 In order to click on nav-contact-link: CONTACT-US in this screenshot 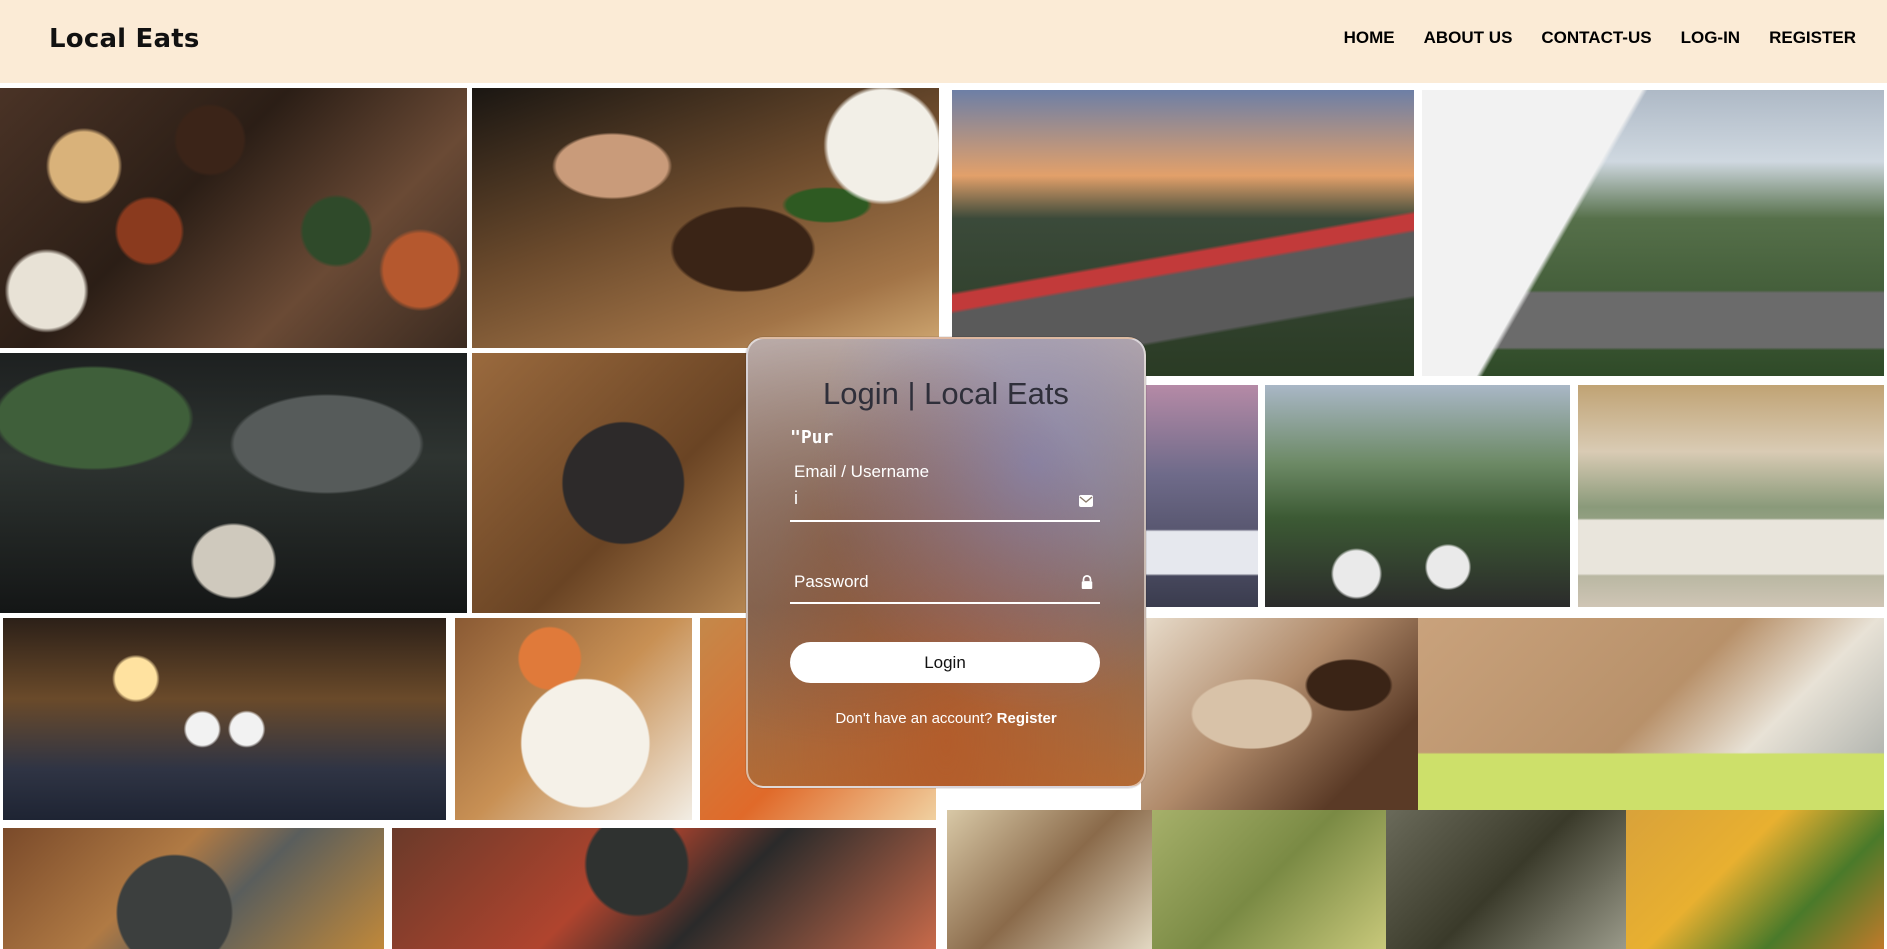, I will do `click(1596, 38)`.